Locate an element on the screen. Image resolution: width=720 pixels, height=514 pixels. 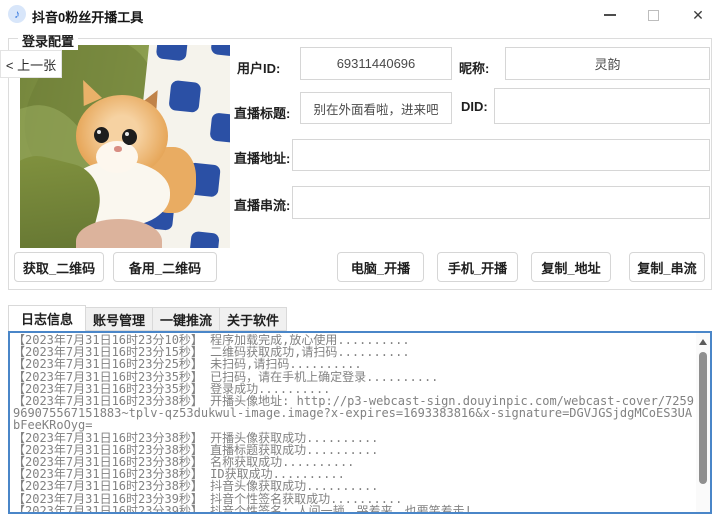
nickname-field is located at coordinates (607, 63).